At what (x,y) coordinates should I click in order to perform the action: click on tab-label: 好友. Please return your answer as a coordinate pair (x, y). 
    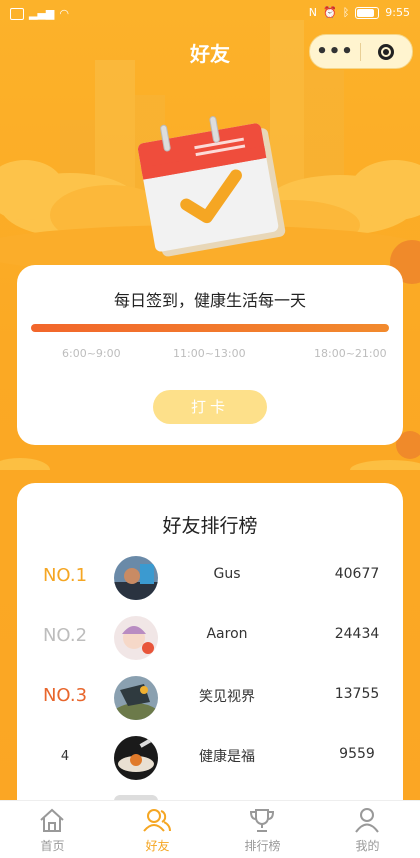
    Looking at the image, I should click on (157, 846).